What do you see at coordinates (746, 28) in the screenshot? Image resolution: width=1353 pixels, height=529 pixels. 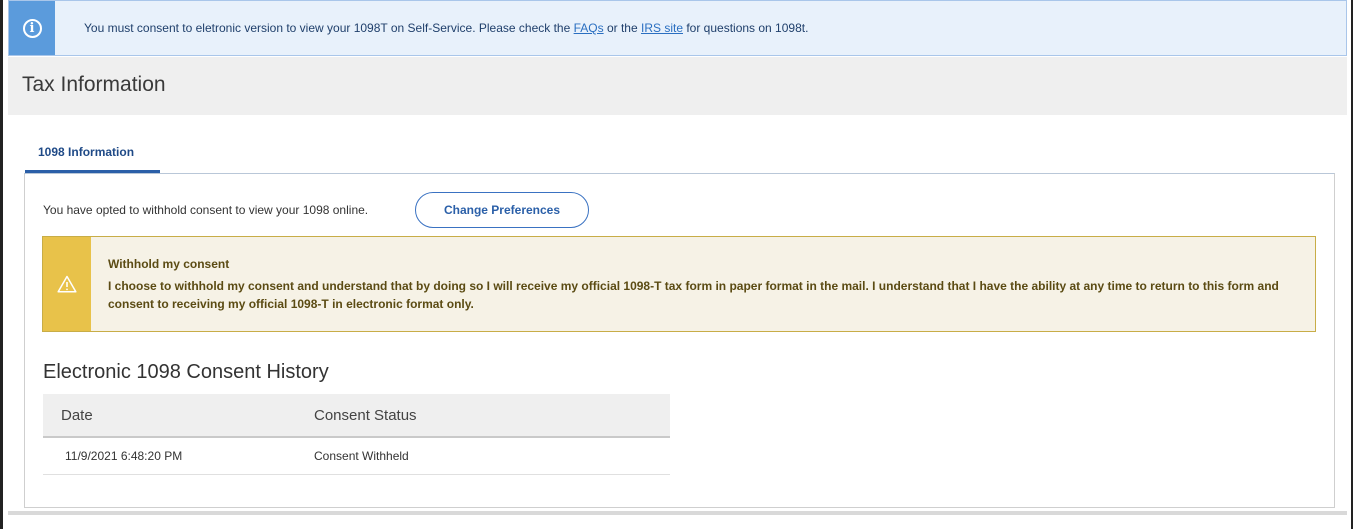 I see `banner-text-part: for questions on 1098t.` at bounding box center [746, 28].